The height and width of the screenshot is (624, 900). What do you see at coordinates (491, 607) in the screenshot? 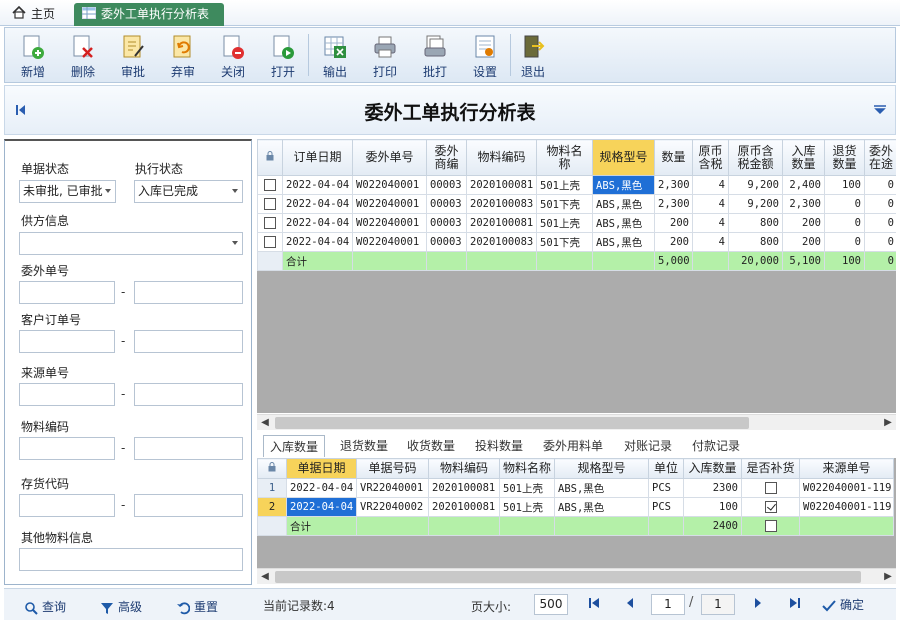
I see `page-size-label: 页大小:` at bounding box center [491, 607].